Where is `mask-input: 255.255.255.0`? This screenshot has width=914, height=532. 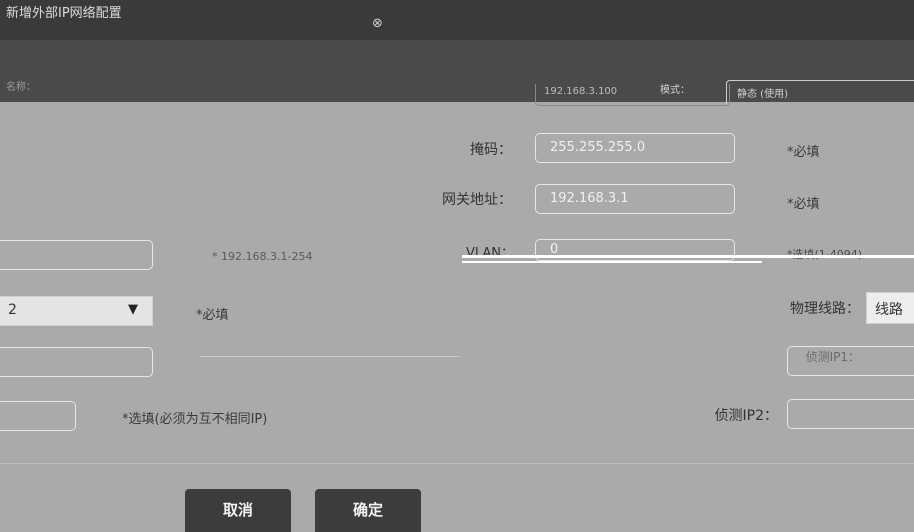 mask-input: 255.255.255.0 is located at coordinates (635, 148).